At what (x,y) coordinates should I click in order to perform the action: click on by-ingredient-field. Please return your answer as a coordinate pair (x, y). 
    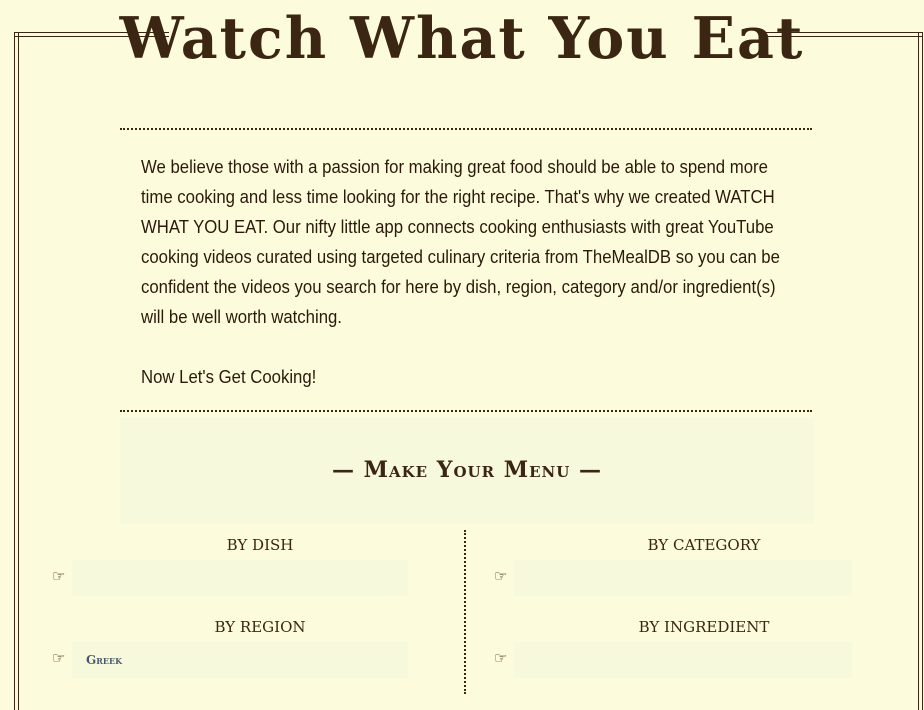
    Looking at the image, I should click on (683, 660).